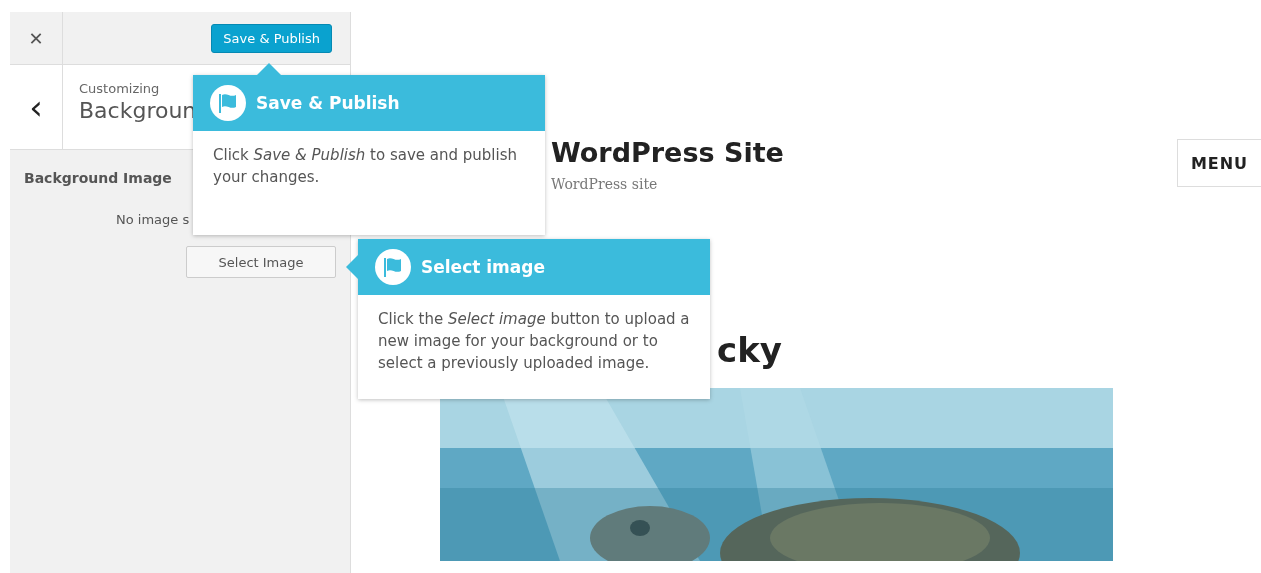  I want to click on popover-title: Select image, so click(483, 267).